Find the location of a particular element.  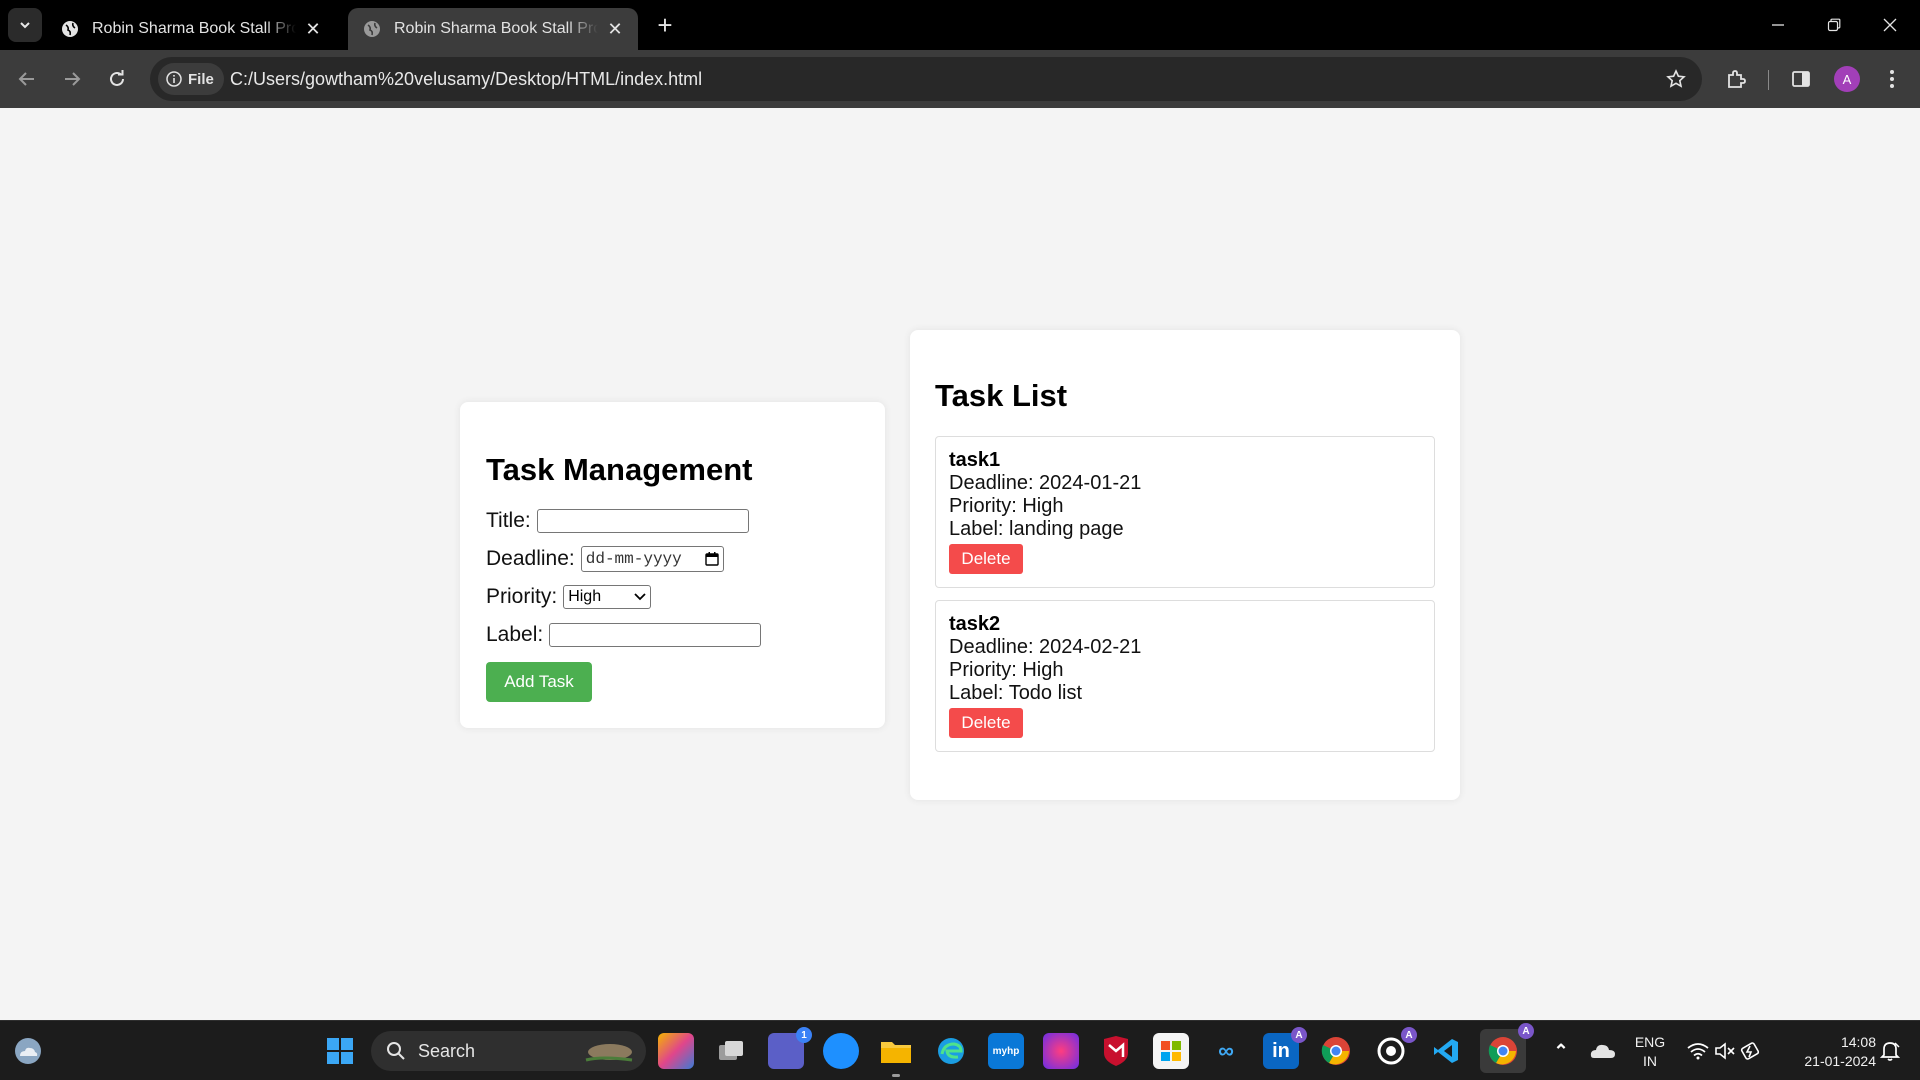

onedrive-cloud-icon is located at coordinates (1603, 1051).